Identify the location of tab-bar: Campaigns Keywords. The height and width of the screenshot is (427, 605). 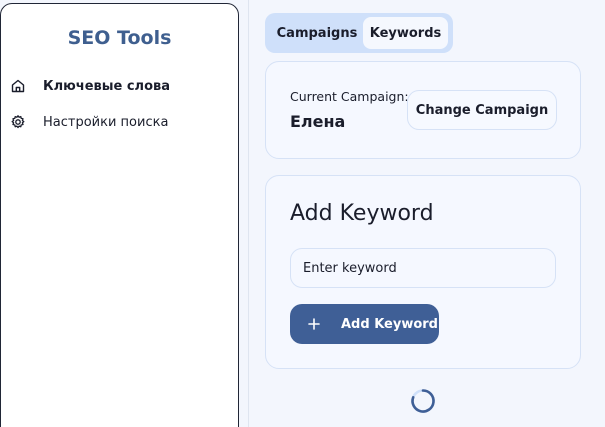
(359, 33).